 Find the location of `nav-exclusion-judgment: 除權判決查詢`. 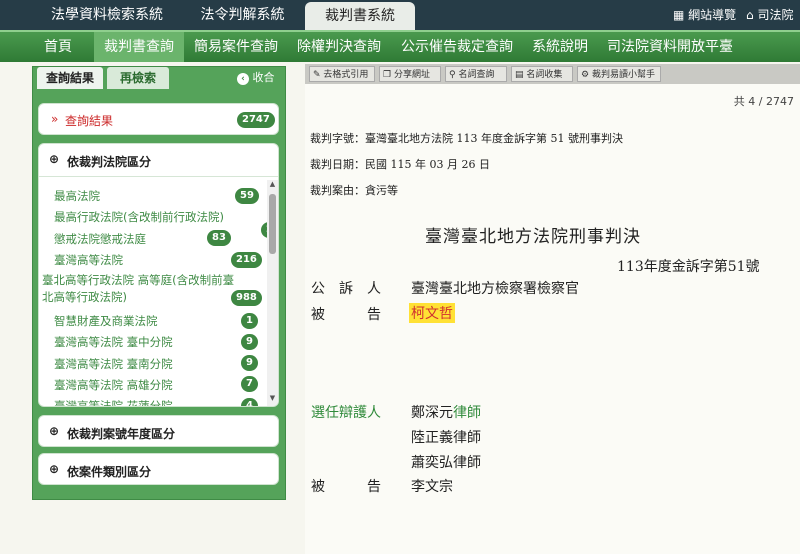

nav-exclusion-judgment: 除權判決查詢 is located at coordinates (339, 47).